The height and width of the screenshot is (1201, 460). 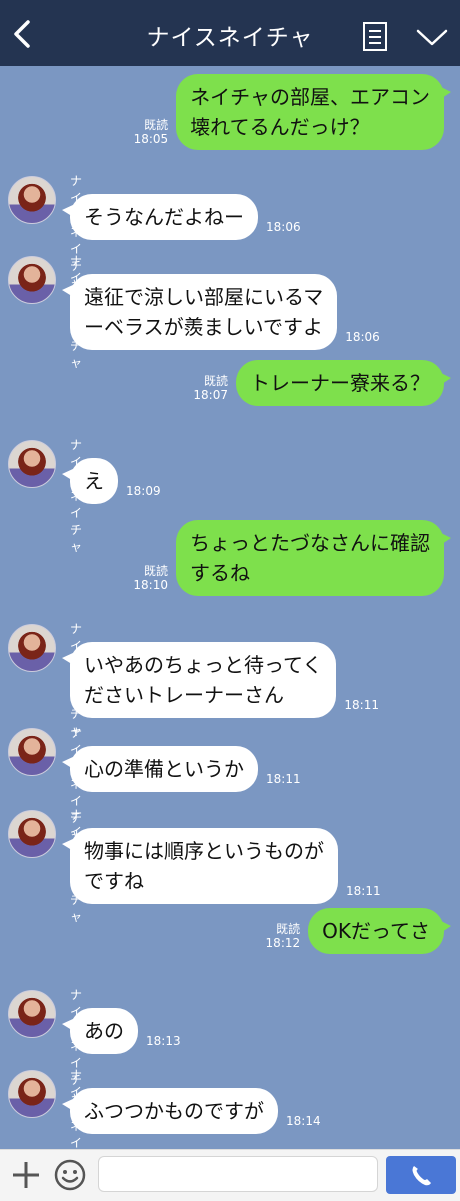 What do you see at coordinates (114, 881) in the screenshot?
I see `message-line: ですね` at bounding box center [114, 881].